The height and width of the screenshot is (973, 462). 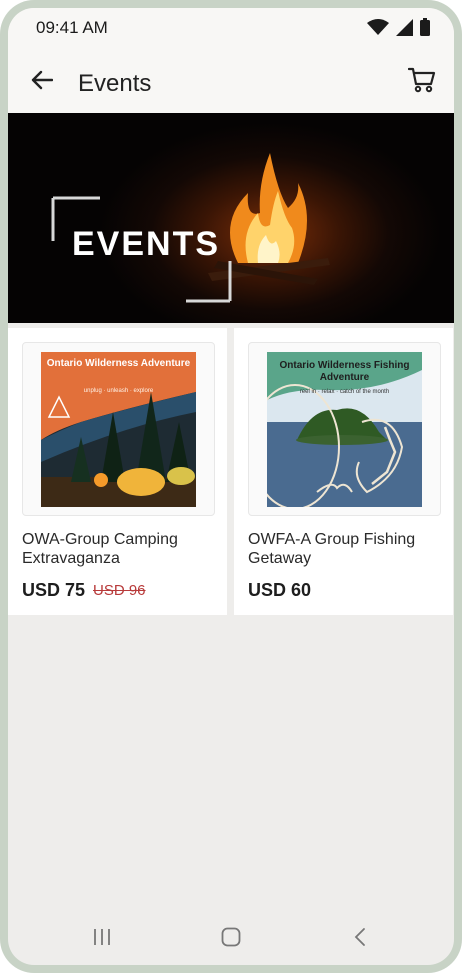 I want to click on recent-apps-button, so click(x=102, y=937).